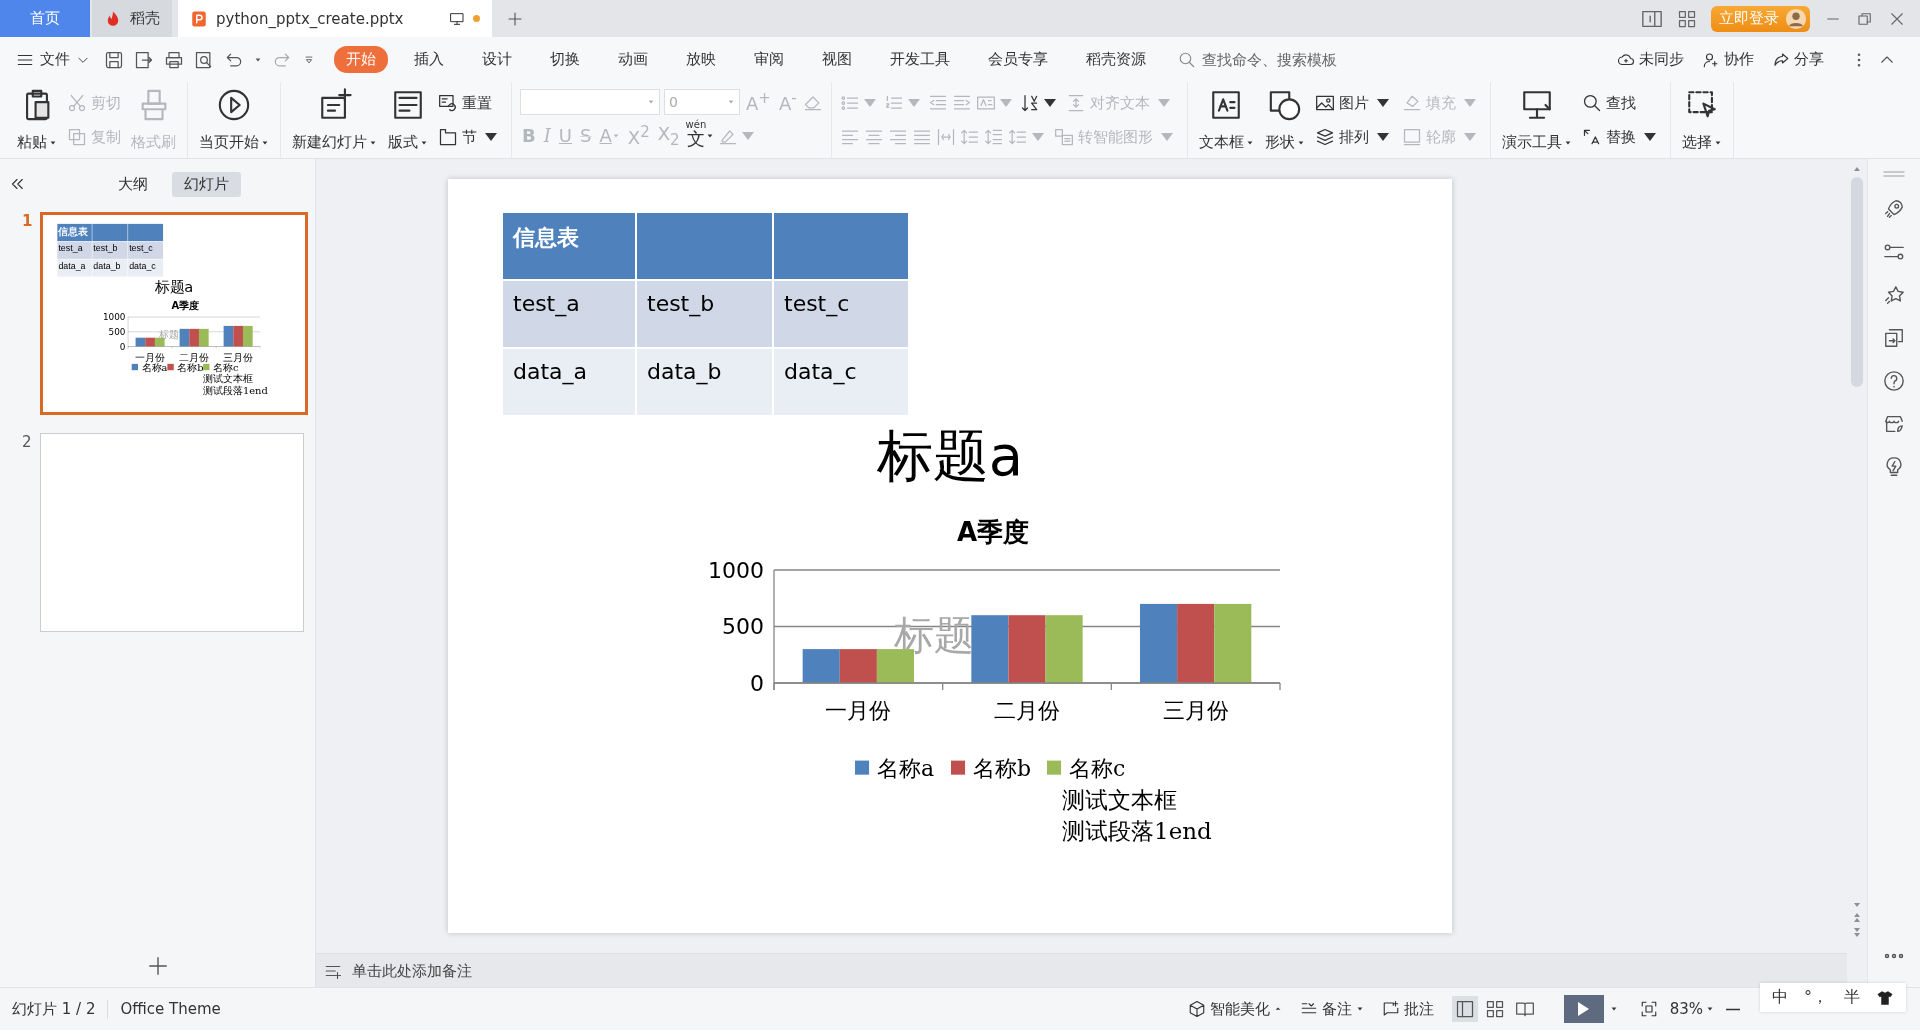 This screenshot has width=1920, height=1030. What do you see at coordinates (1728, 59) in the screenshot?
I see `toolbar-button: 协作` at bounding box center [1728, 59].